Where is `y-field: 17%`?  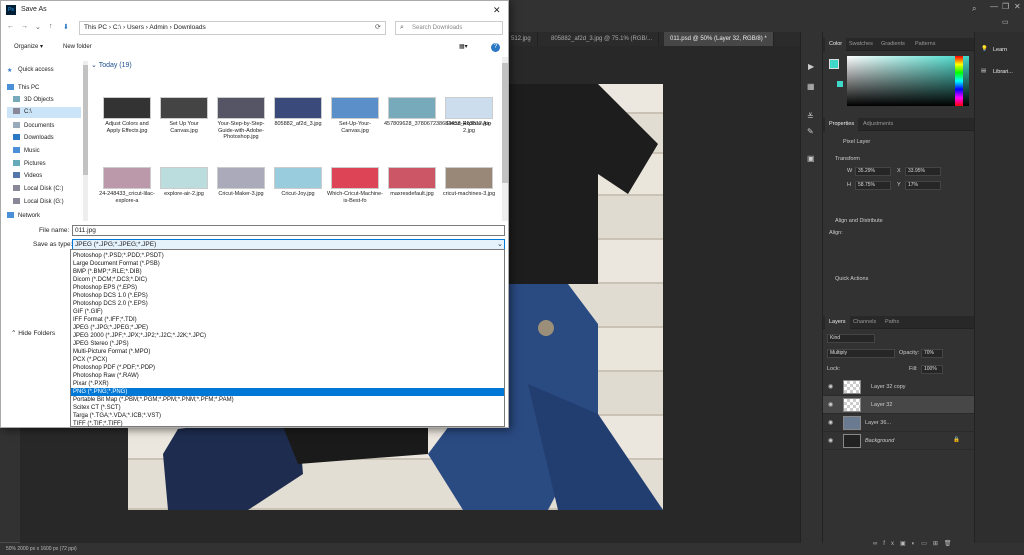 y-field: 17% is located at coordinates (923, 185).